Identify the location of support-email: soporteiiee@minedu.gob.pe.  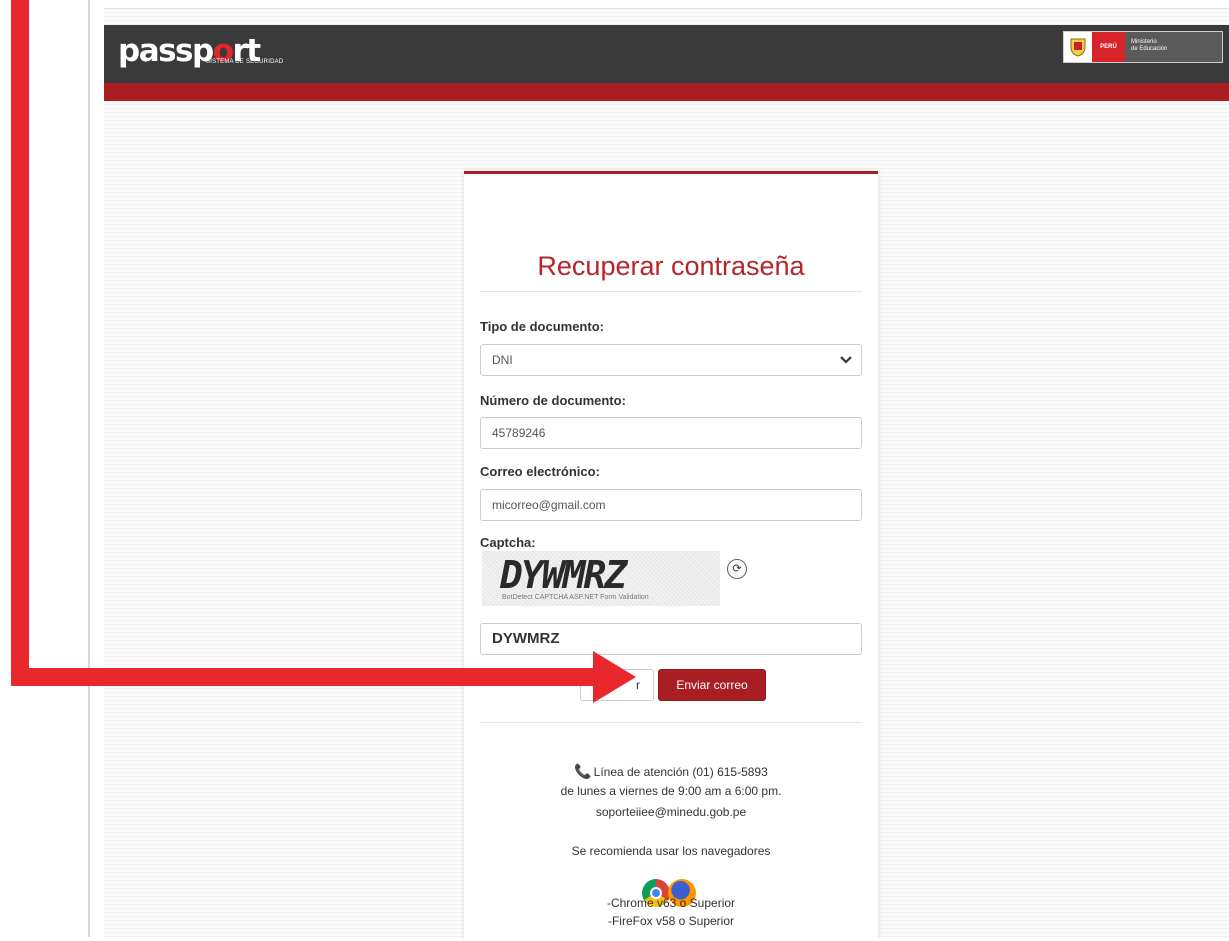
(671, 812).